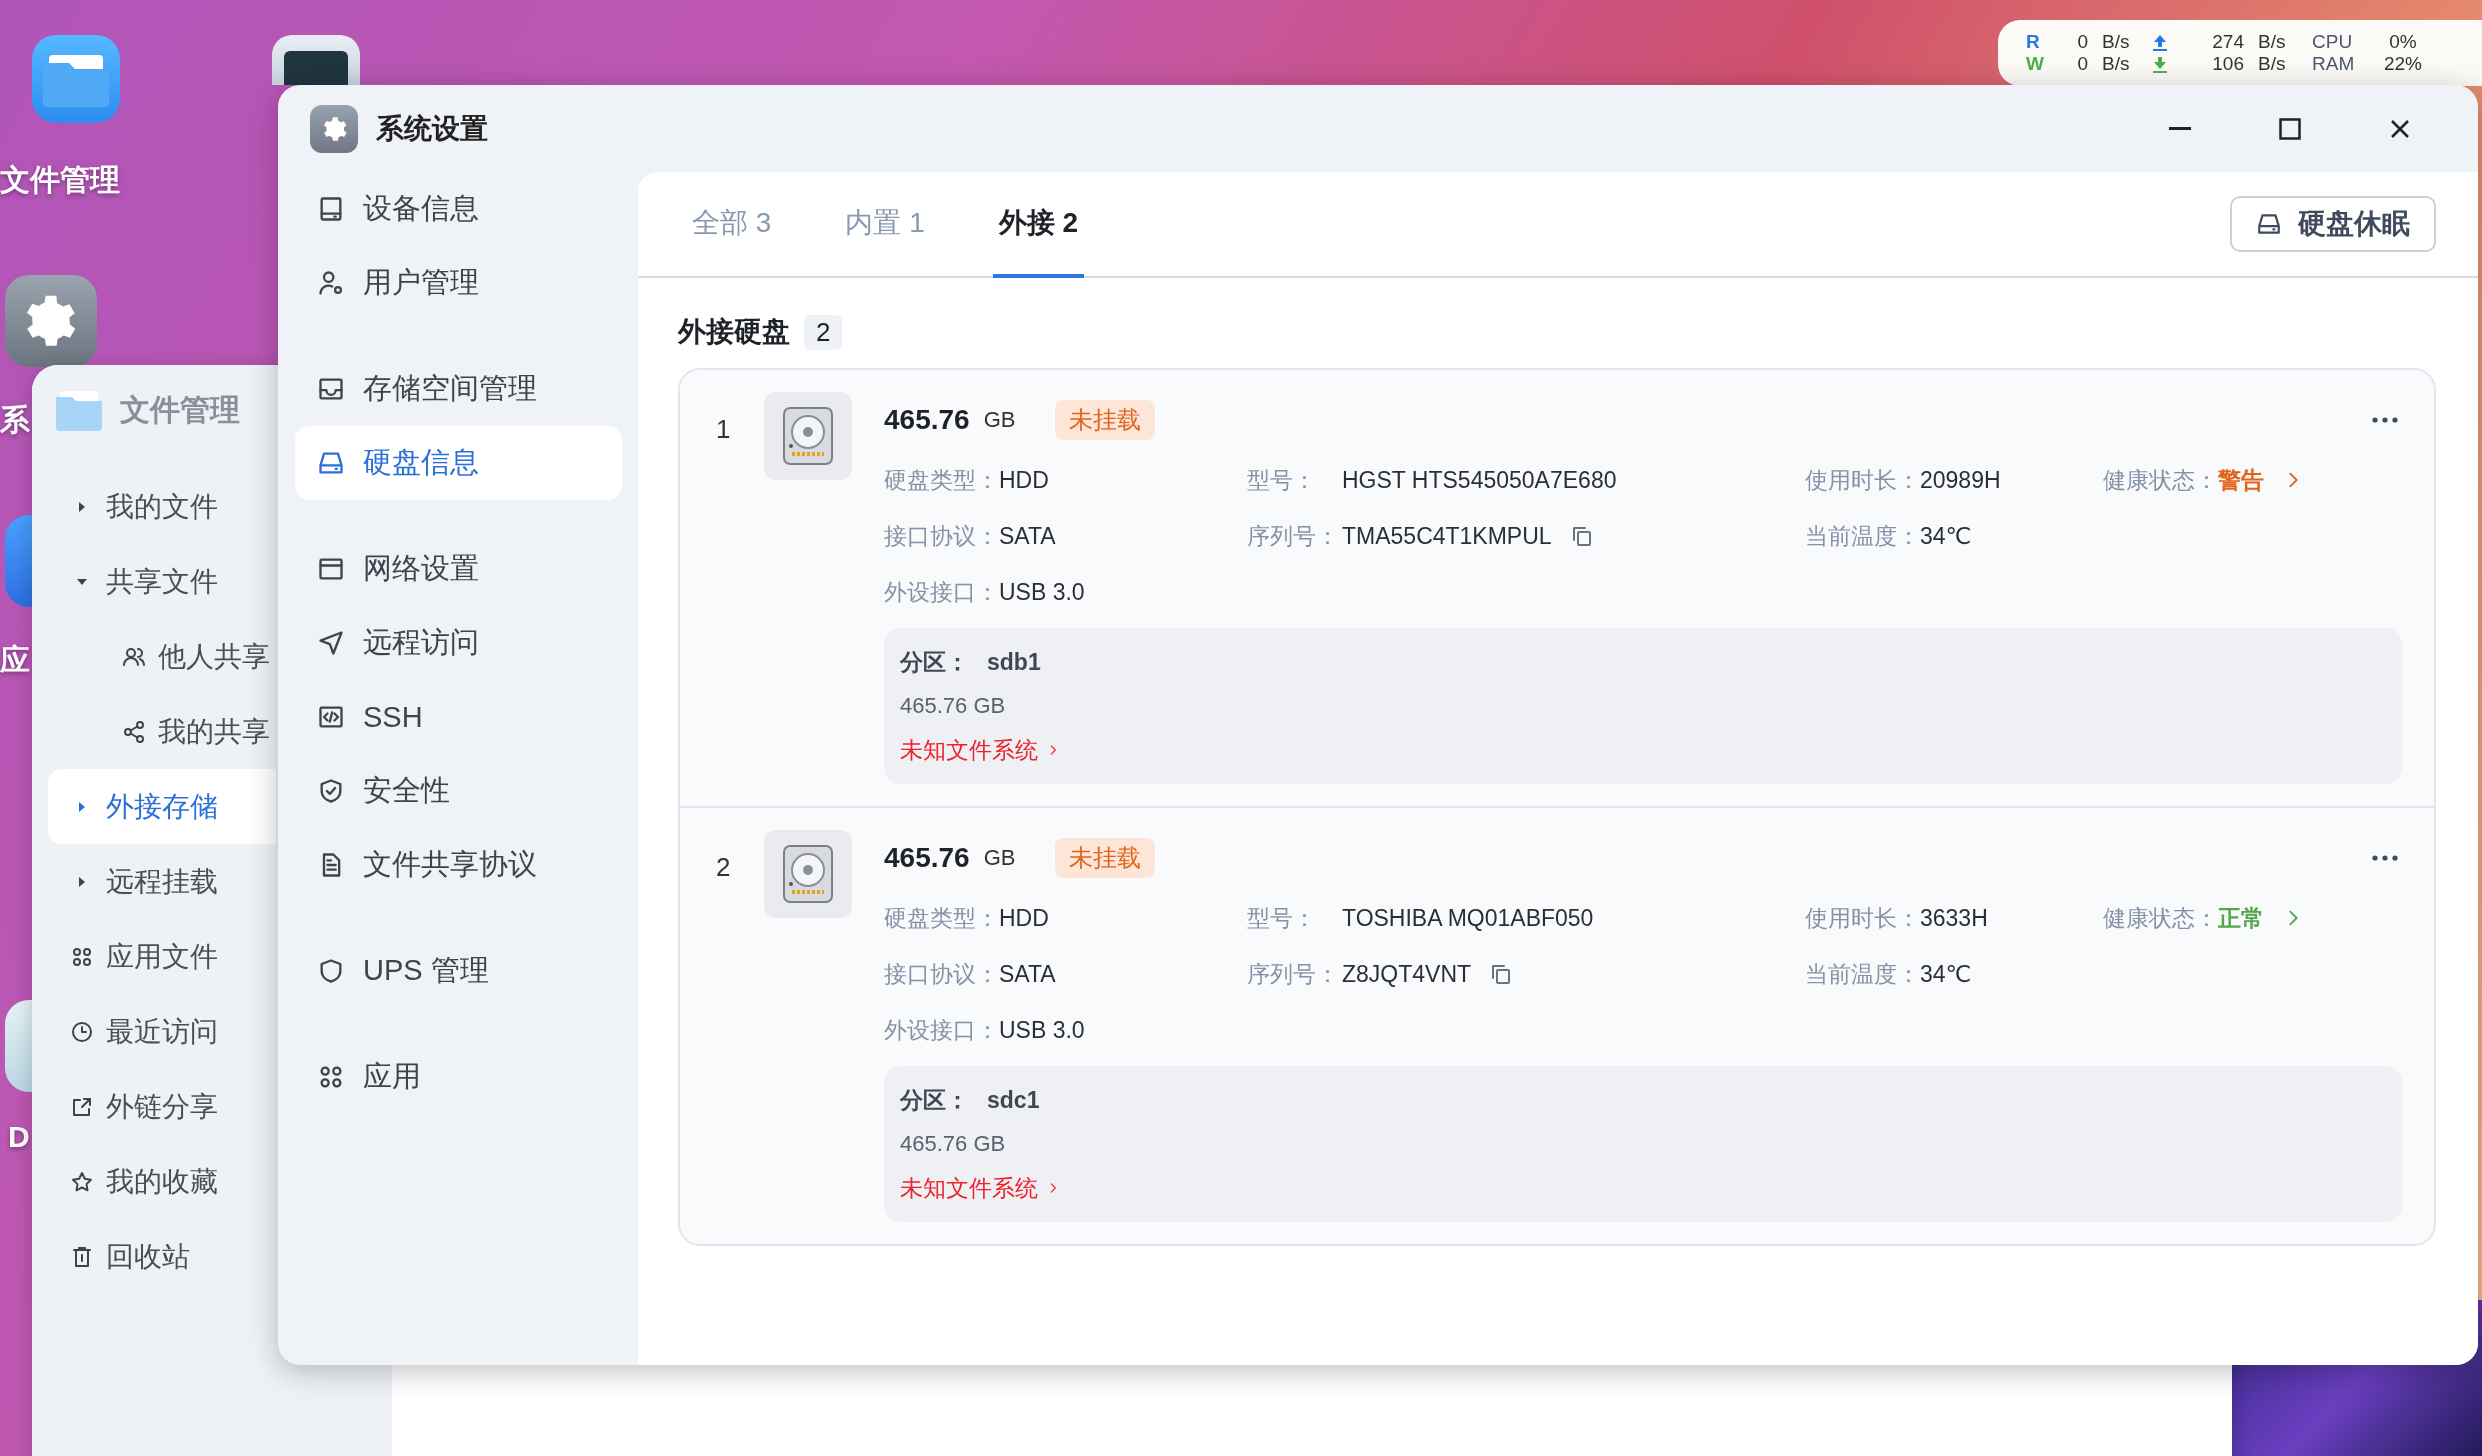 The image size is (2482, 1456). Describe the element at coordinates (2290, 128) in the screenshot. I see `maximize-icon` at that location.